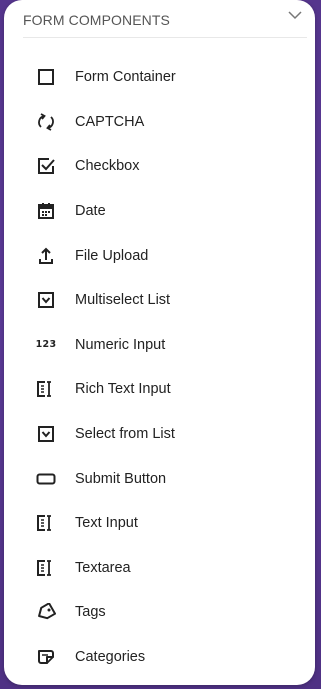  Describe the element at coordinates (90, 612) in the screenshot. I see `component-label: Tags` at that location.